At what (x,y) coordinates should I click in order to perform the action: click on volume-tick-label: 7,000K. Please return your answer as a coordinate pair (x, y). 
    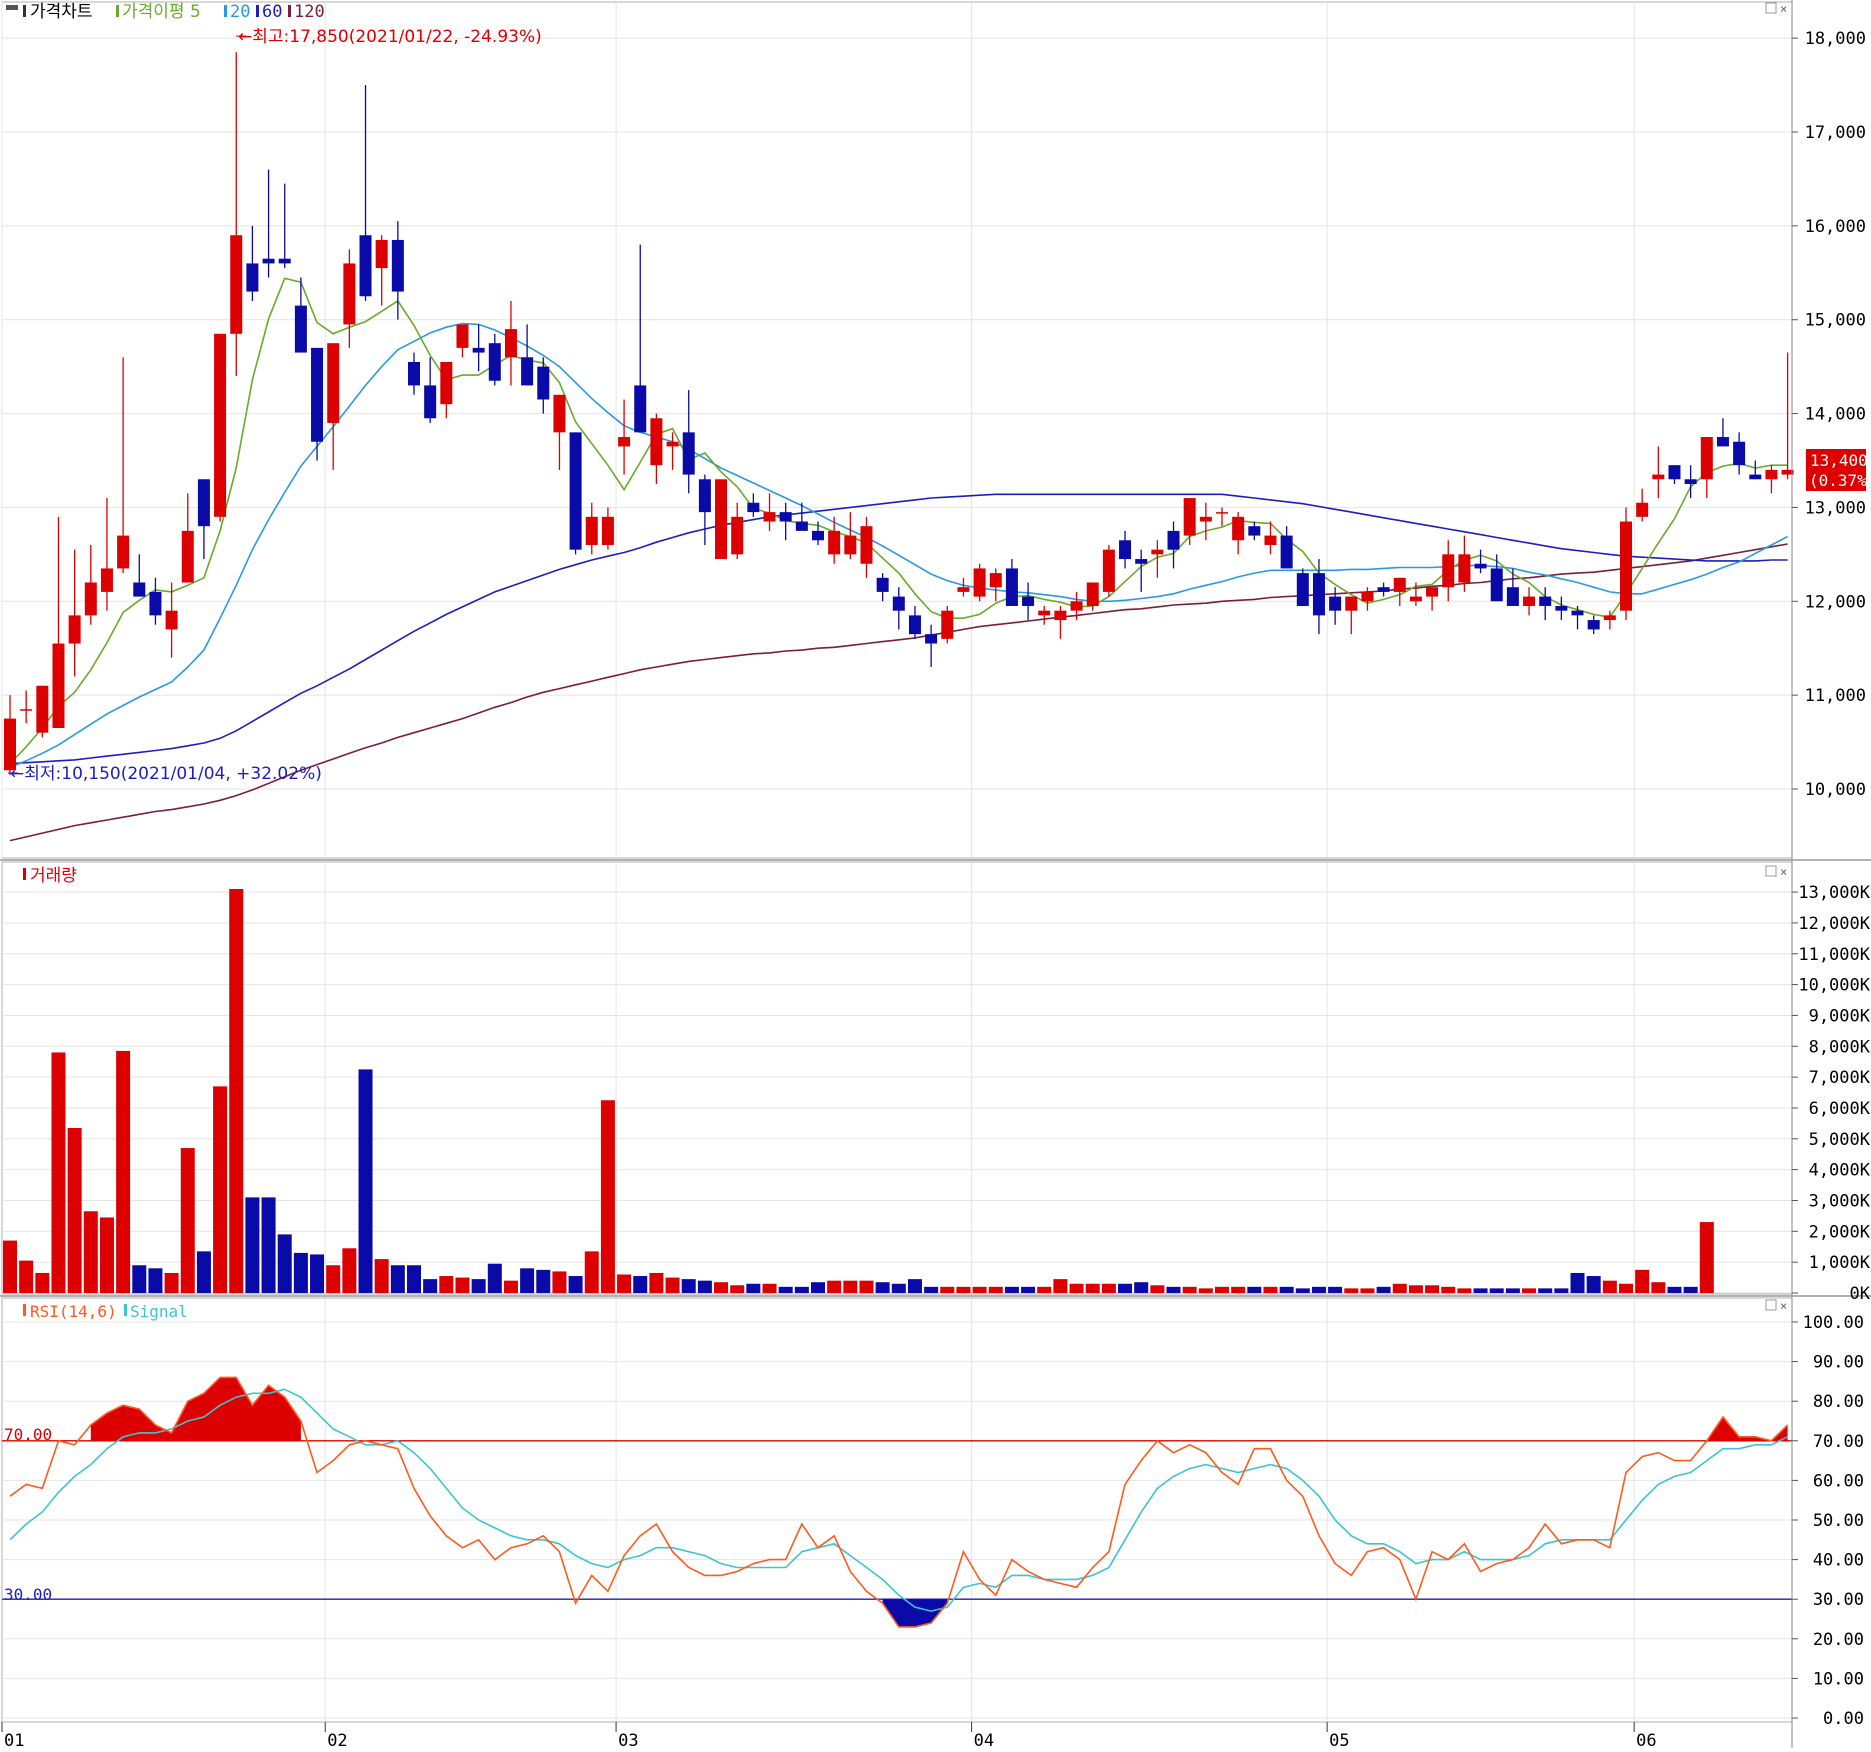
    Looking at the image, I should click on (1840, 1078).